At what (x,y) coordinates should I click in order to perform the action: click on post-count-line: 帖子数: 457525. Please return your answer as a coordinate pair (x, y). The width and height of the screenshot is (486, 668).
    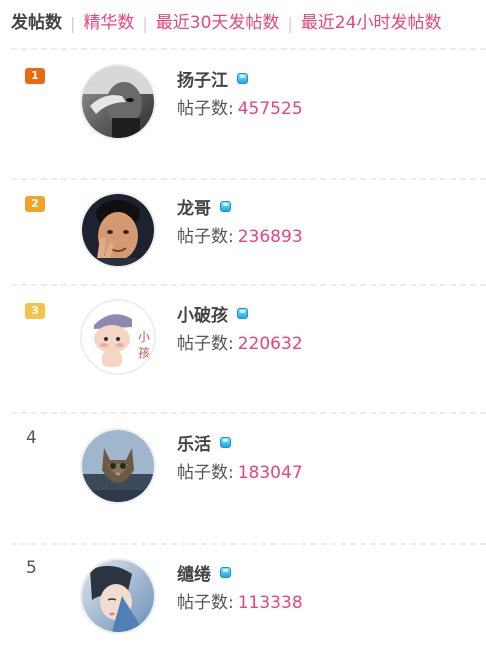
    Looking at the image, I should click on (240, 109).